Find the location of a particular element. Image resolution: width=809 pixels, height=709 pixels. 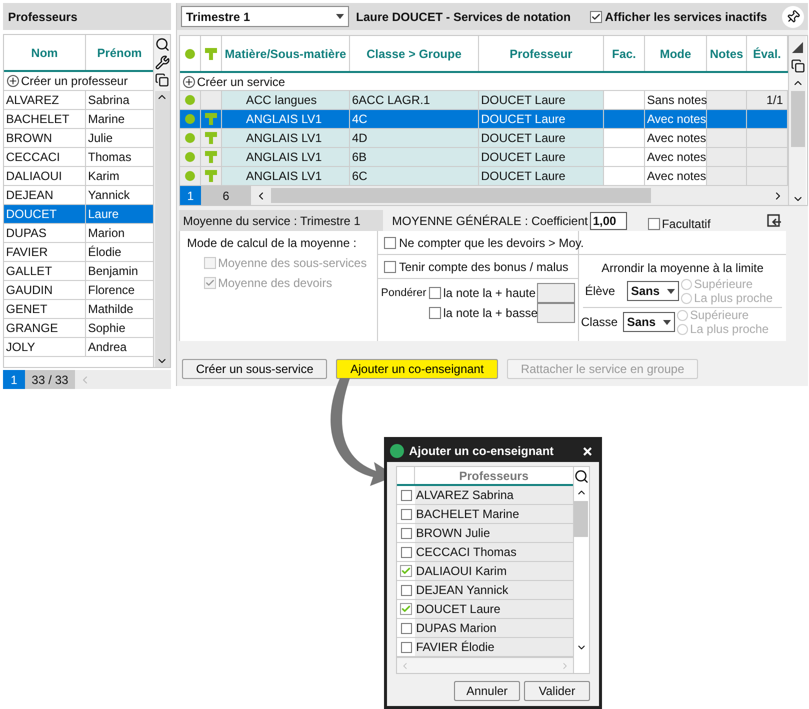

table-cell-text: Sabrina is located at coordinates (108, 100).